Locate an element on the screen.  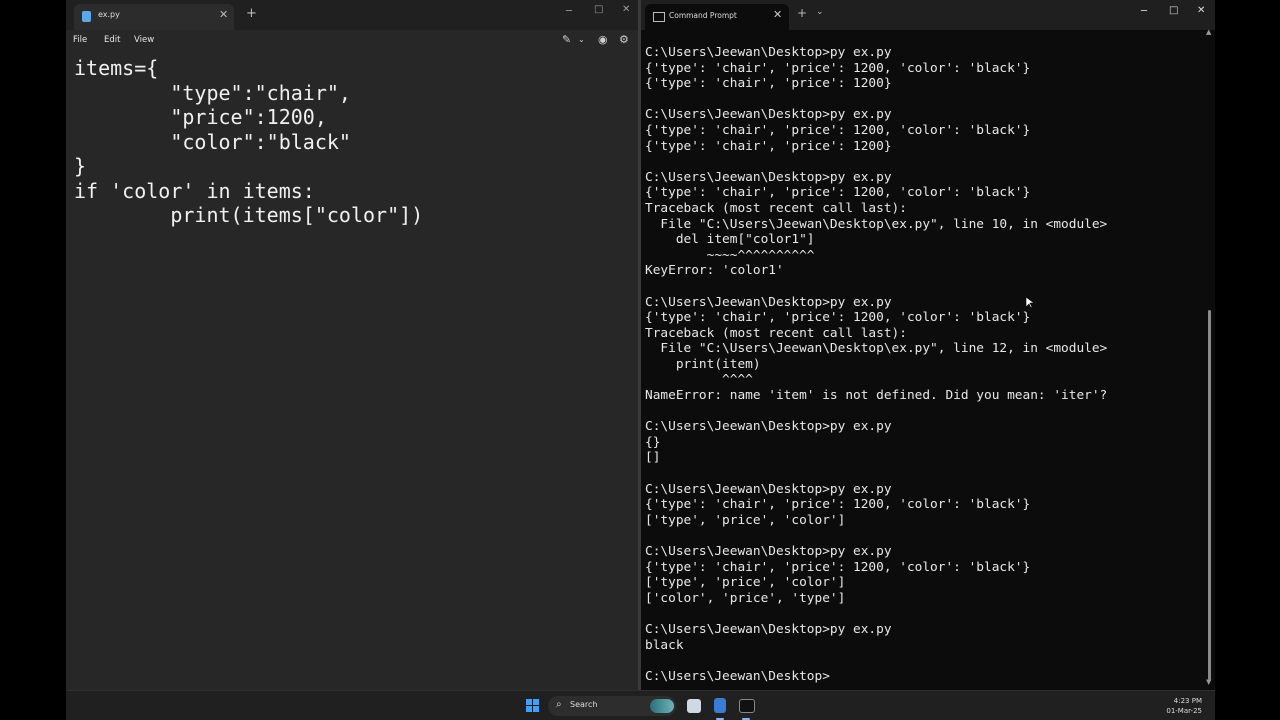
terminal-line: C:\Users\Jeewan\Desktop> is located at coordinates (737, 676).